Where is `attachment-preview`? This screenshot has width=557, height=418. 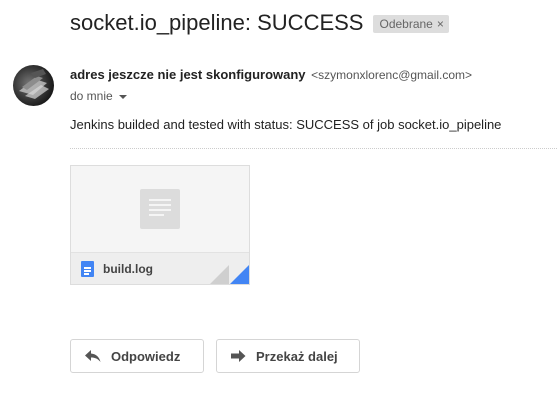
attachment-preview is located at coordinates (160, 209).